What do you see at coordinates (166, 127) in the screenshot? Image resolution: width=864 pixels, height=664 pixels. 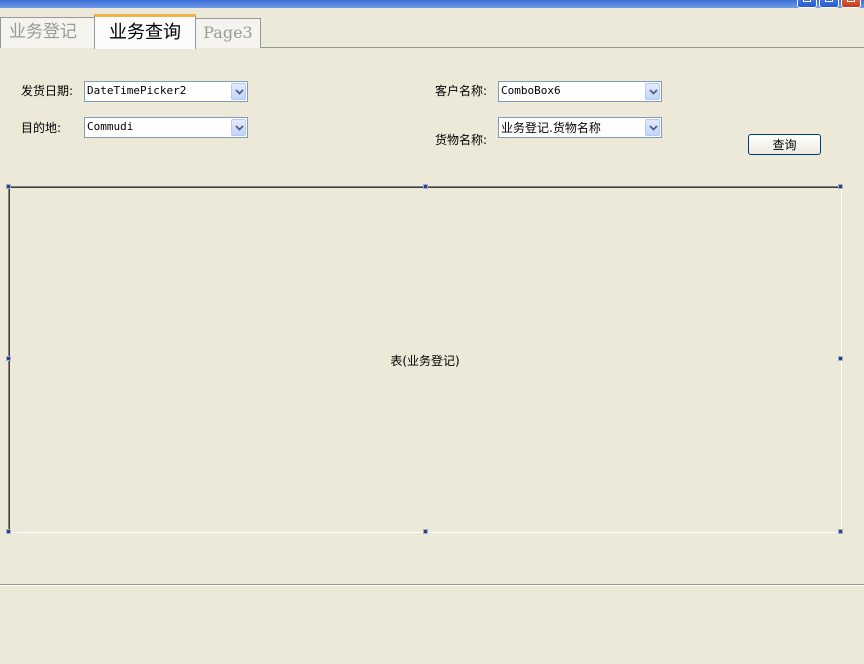 I see `destination-combobox: Commudi` at bounding box center [166, 127].